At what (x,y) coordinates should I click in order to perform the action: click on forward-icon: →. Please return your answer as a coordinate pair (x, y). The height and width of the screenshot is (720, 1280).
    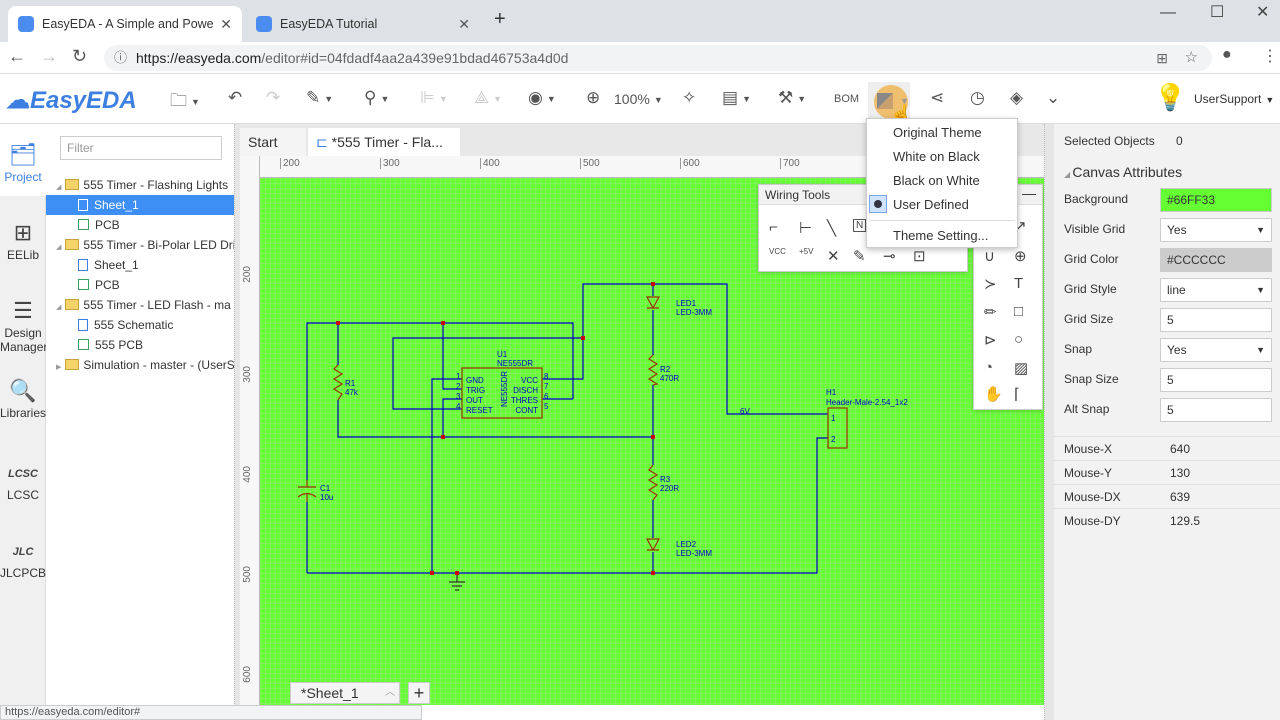
    Looking at the image, I should click on (49, 56).